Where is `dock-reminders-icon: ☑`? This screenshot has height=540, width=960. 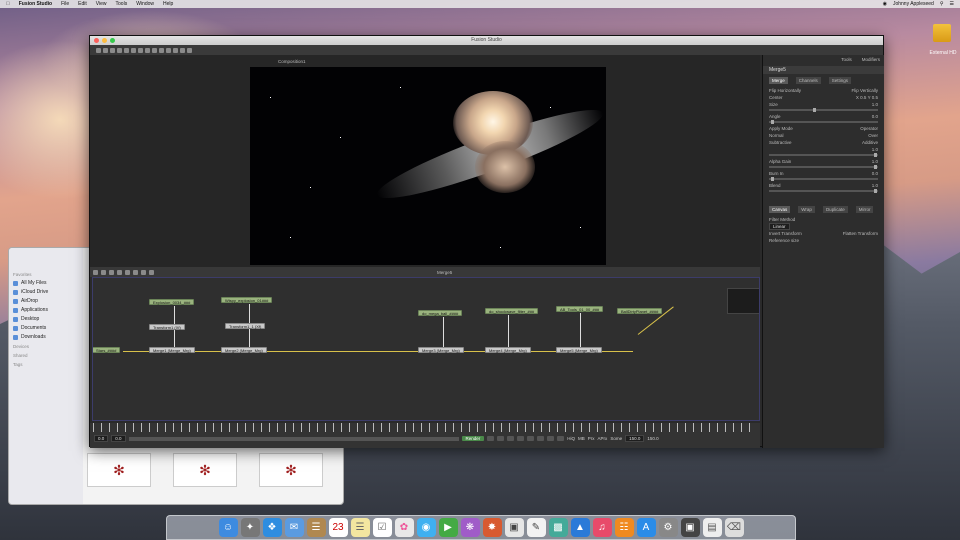
dock-reminders-icon: ☑ is located at coordinates (382, 527).